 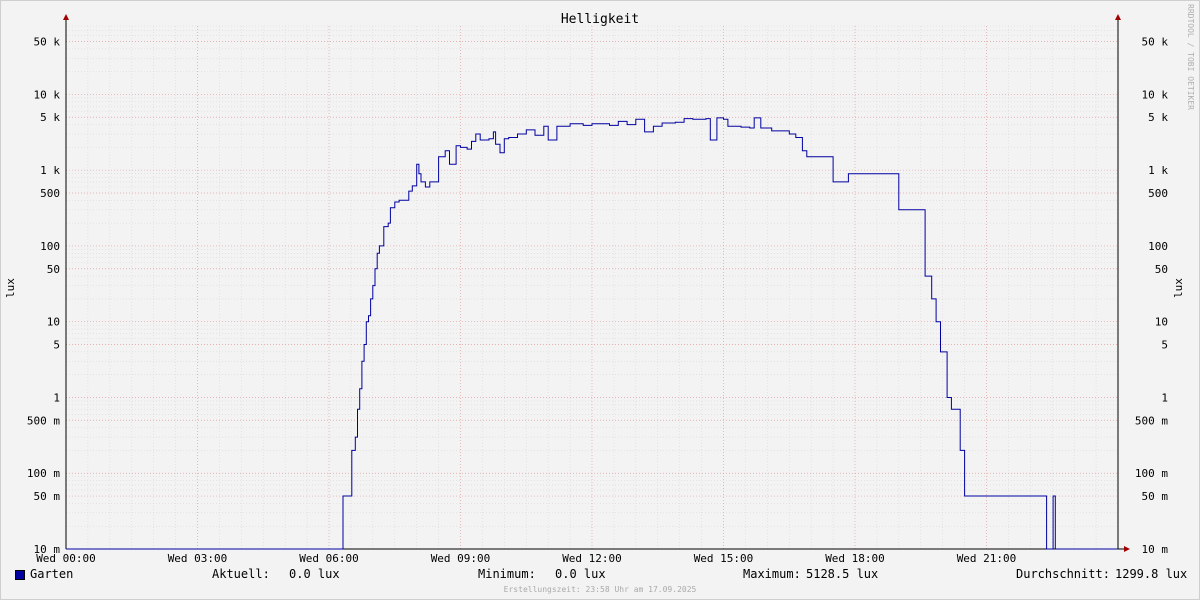 I want to click on y-tick-label-right: 50 m, so click(x=1155, y=496).